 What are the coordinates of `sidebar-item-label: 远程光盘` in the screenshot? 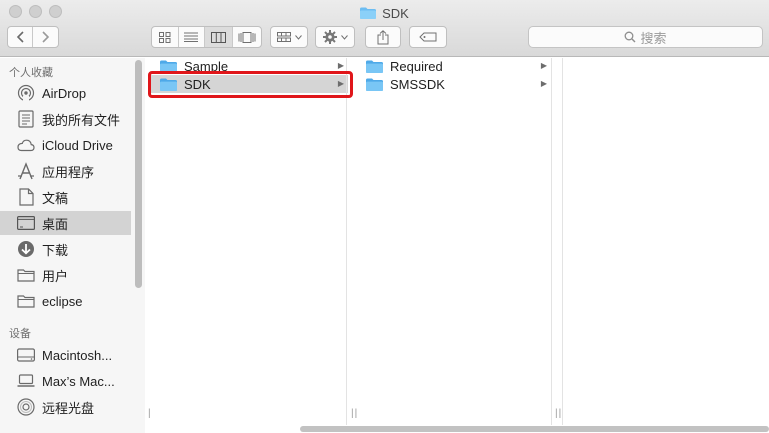 It's located at (68, 408).